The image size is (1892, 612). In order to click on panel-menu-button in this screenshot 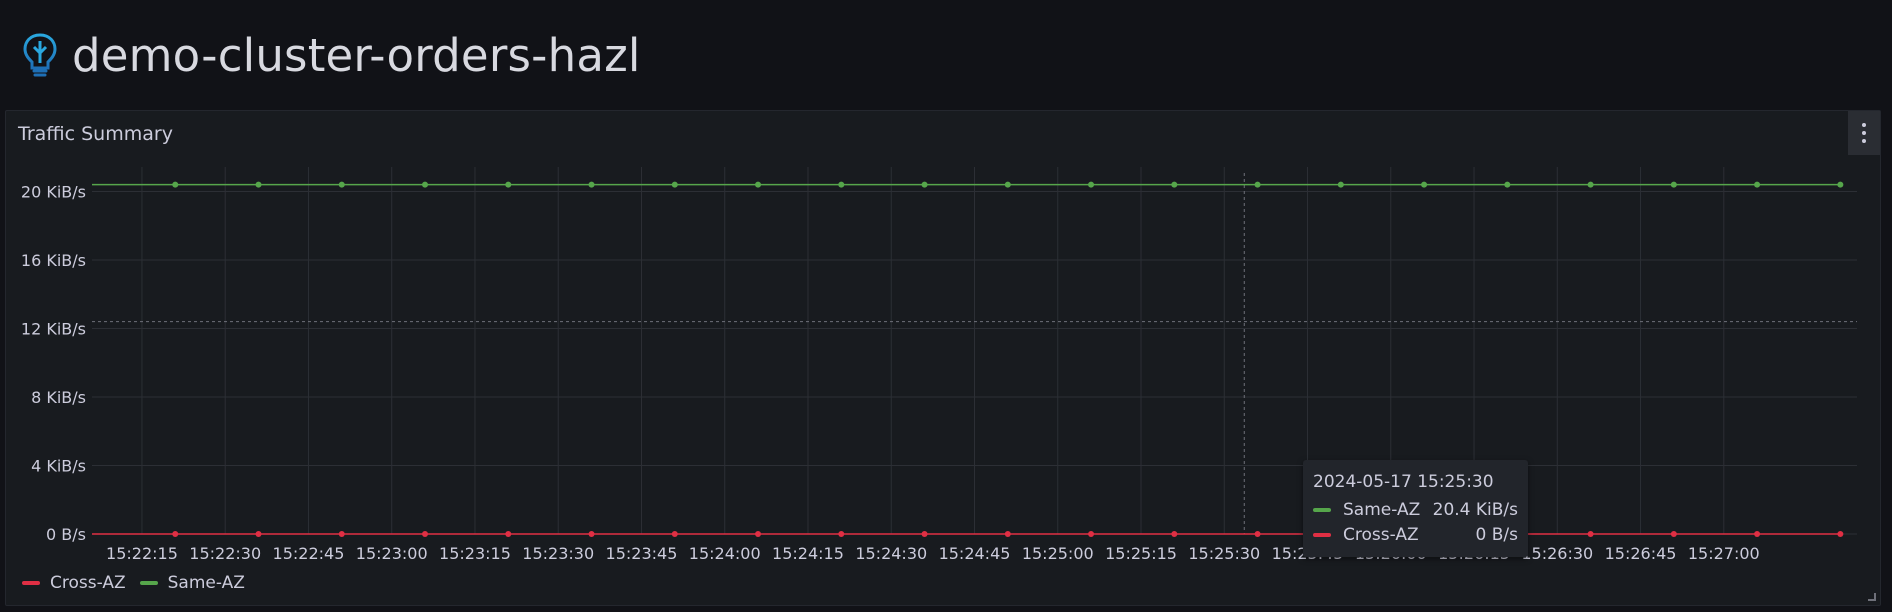, I will do `click(1864, 133)`.